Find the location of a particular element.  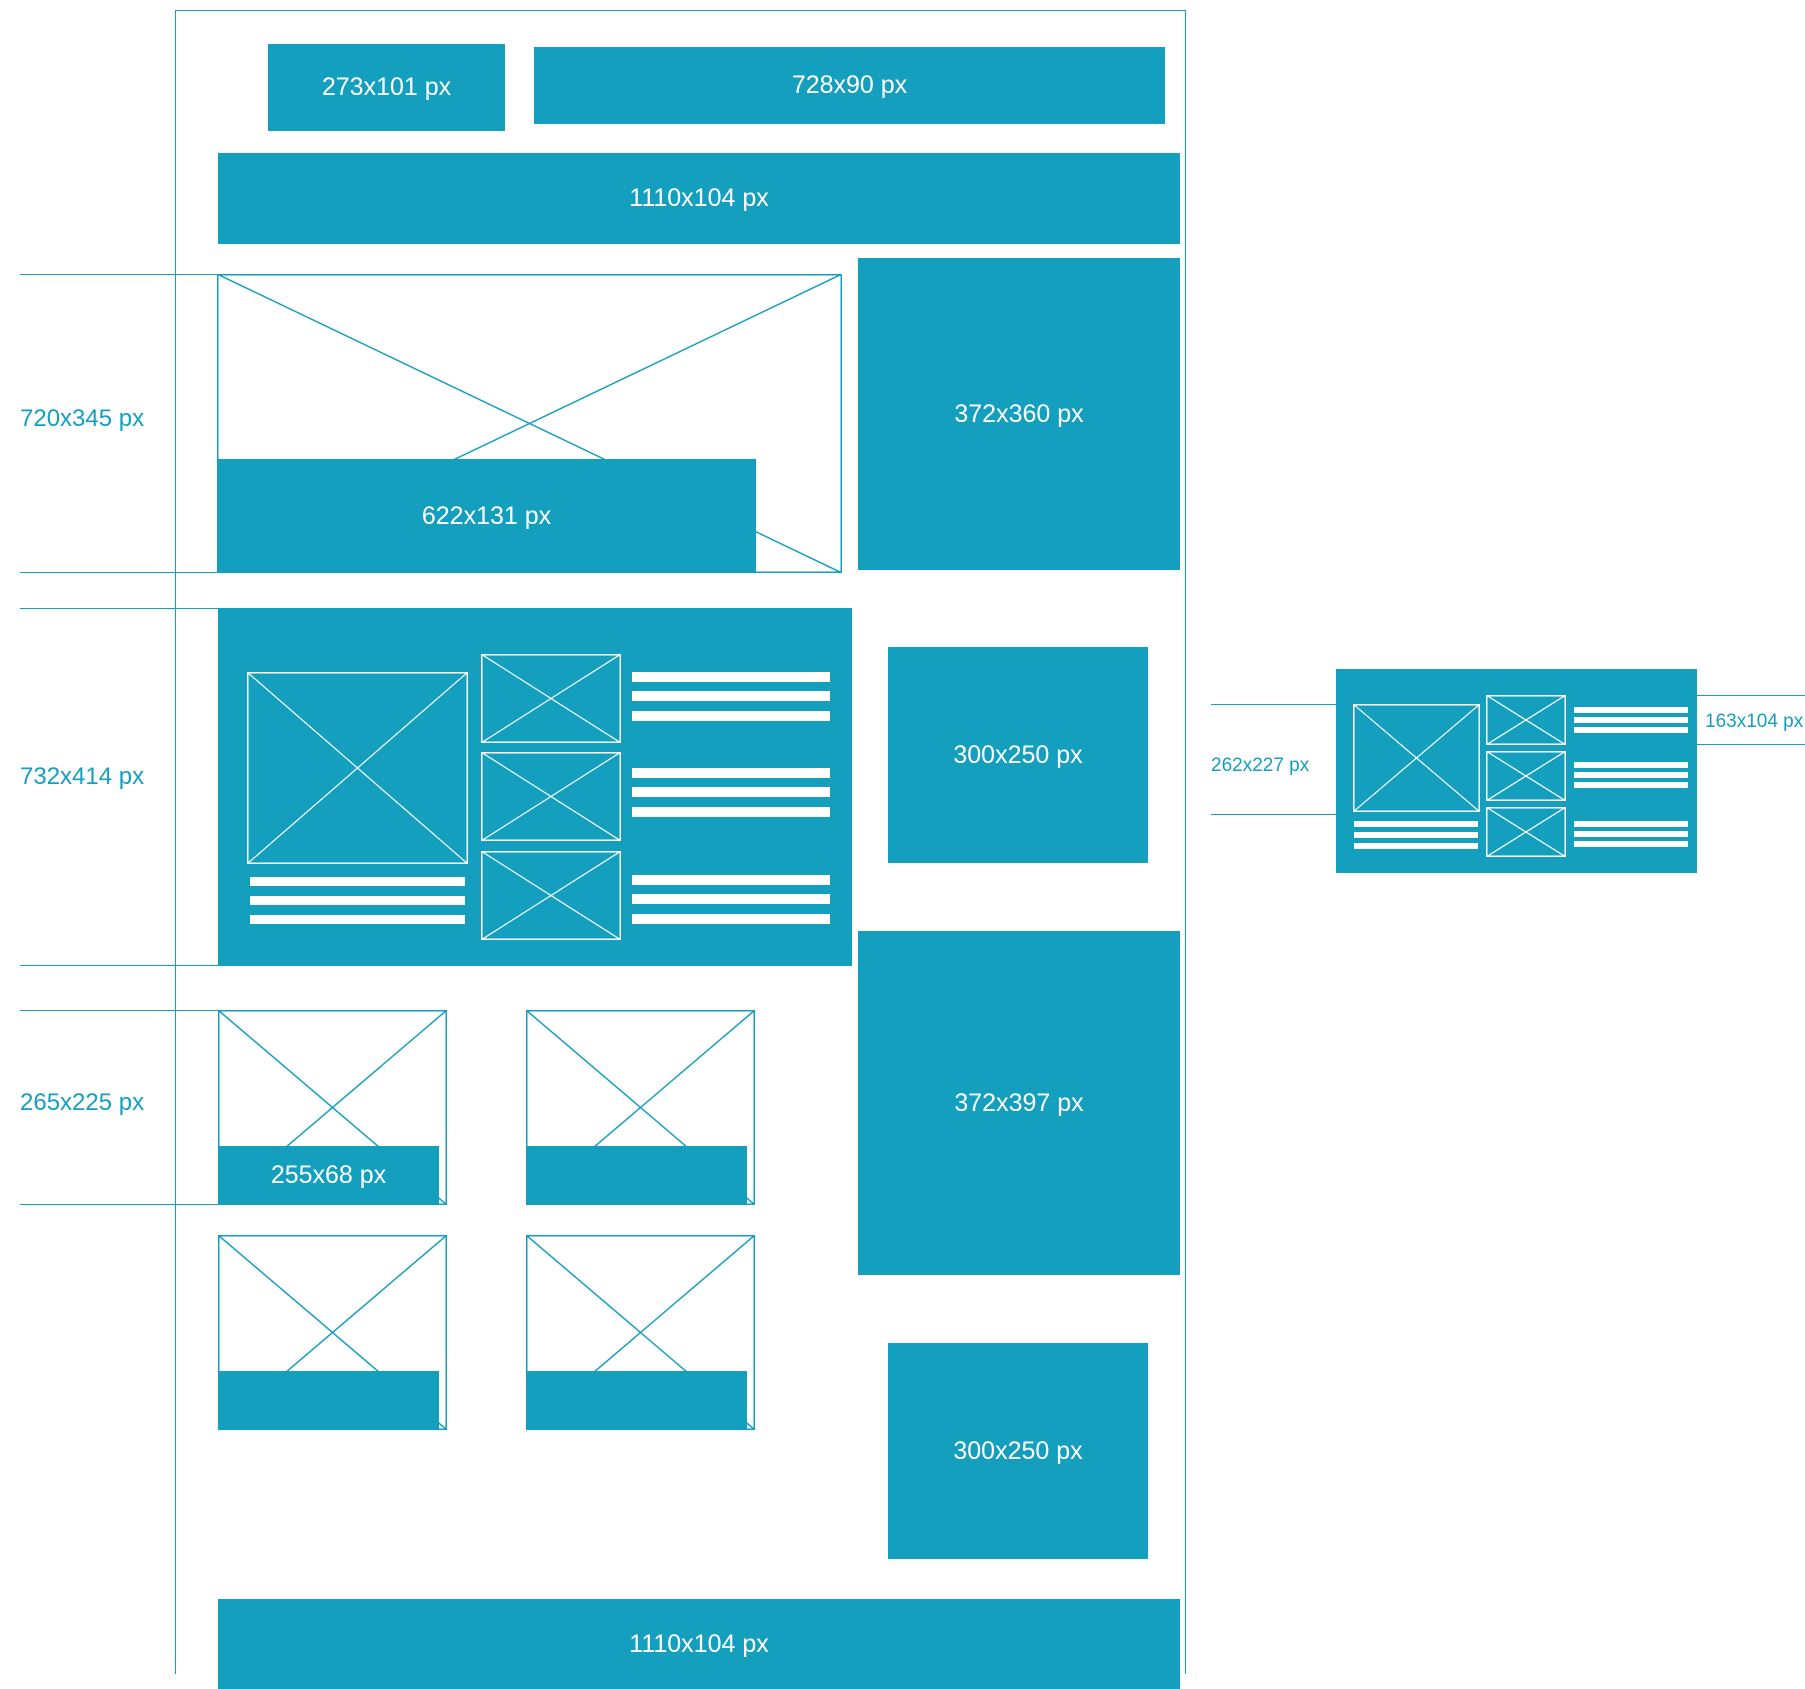

news-dimension-label: 732x414 px is located at coordinates (82, 776).